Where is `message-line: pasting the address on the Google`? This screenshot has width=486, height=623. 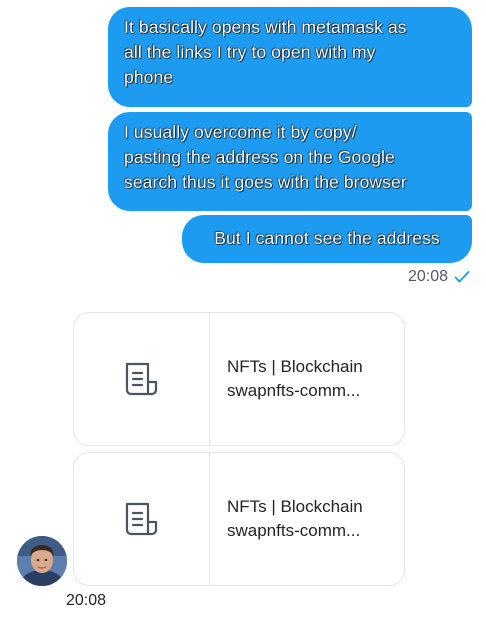
message-line: pasting the address on the Google is located at coordinates (259, 157).